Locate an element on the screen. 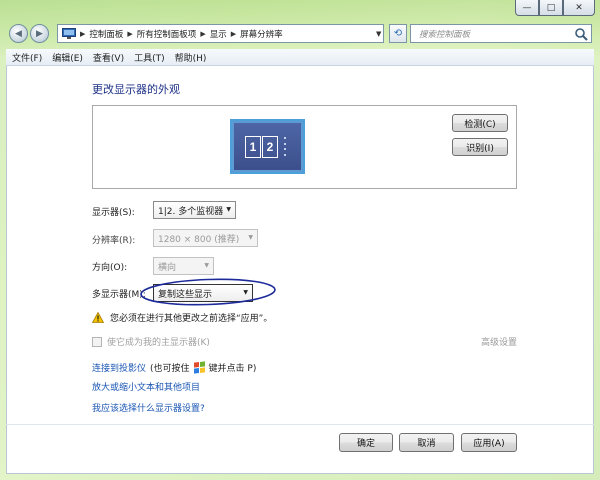  orientation-label: 方向(O): is located at coordinates (110, 268).